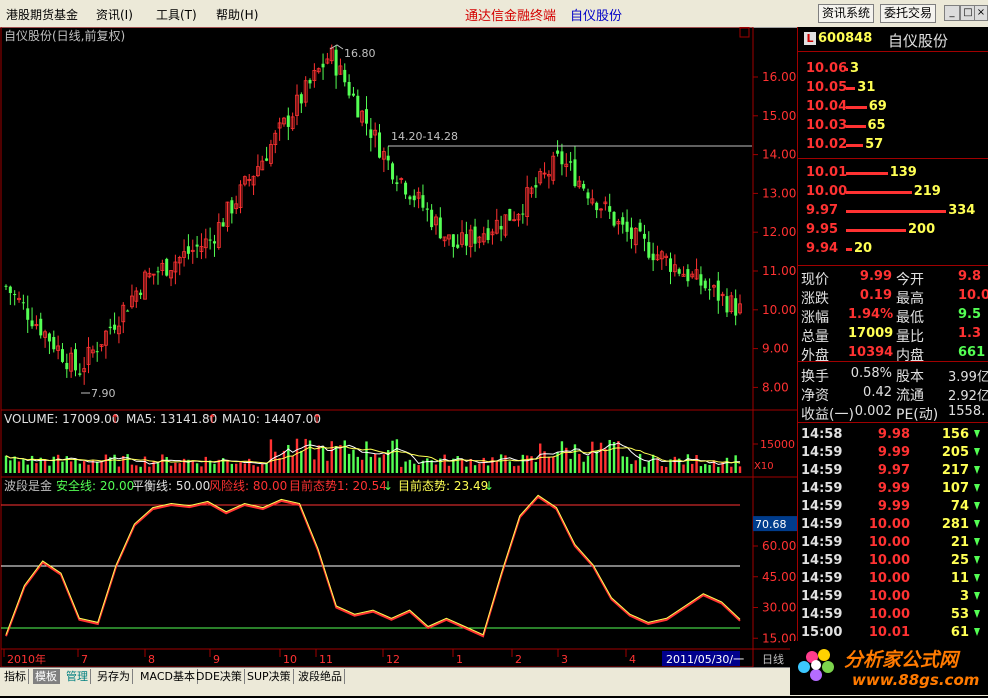  Describe the element at coordinates (320, 676) in the screenshot. I see `tab-band: 波段绝品` at that location.